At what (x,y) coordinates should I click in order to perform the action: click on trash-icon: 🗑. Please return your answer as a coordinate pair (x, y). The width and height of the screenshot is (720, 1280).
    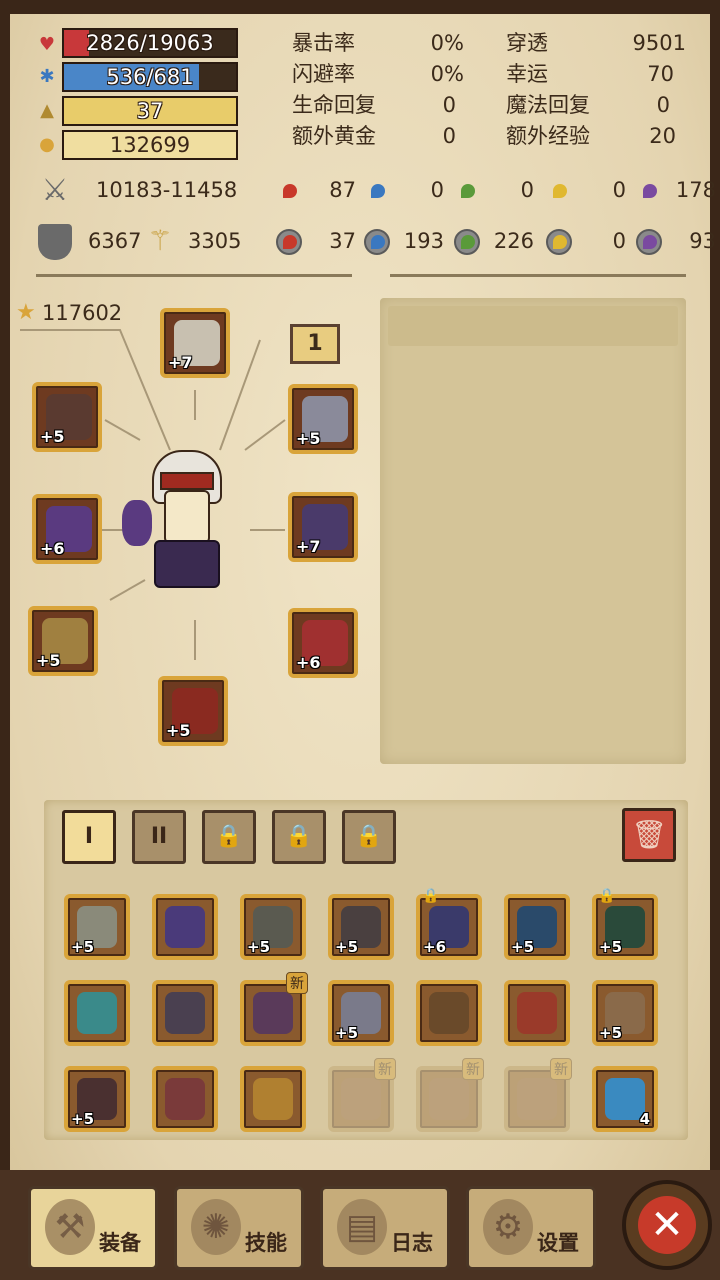
    Looking at the image, I should click on (649, 835).